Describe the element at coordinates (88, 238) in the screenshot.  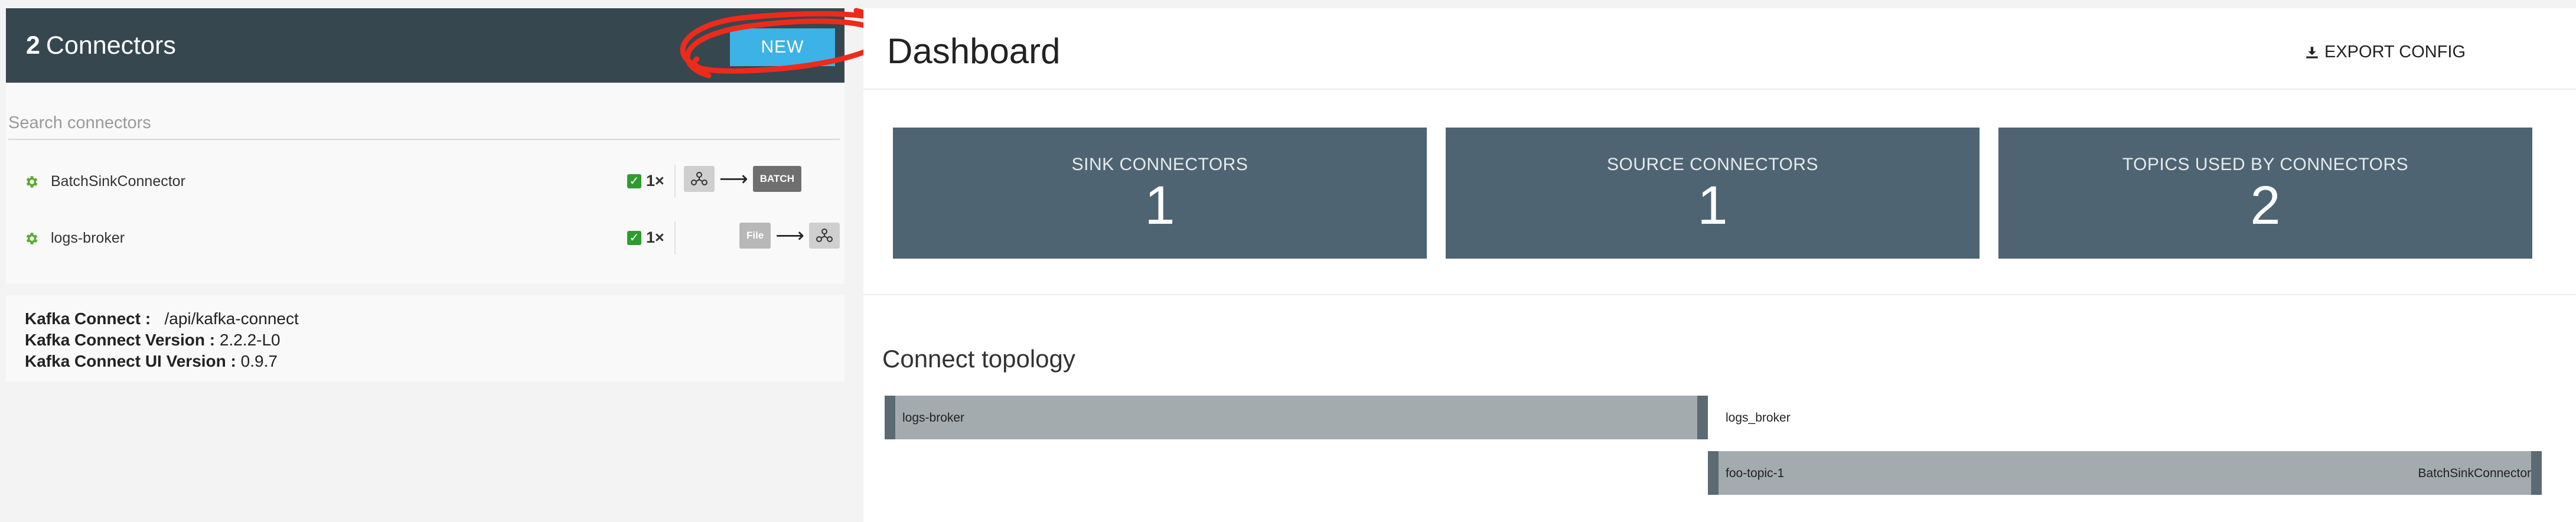
I see `connector-name: logs-broker` at that location.